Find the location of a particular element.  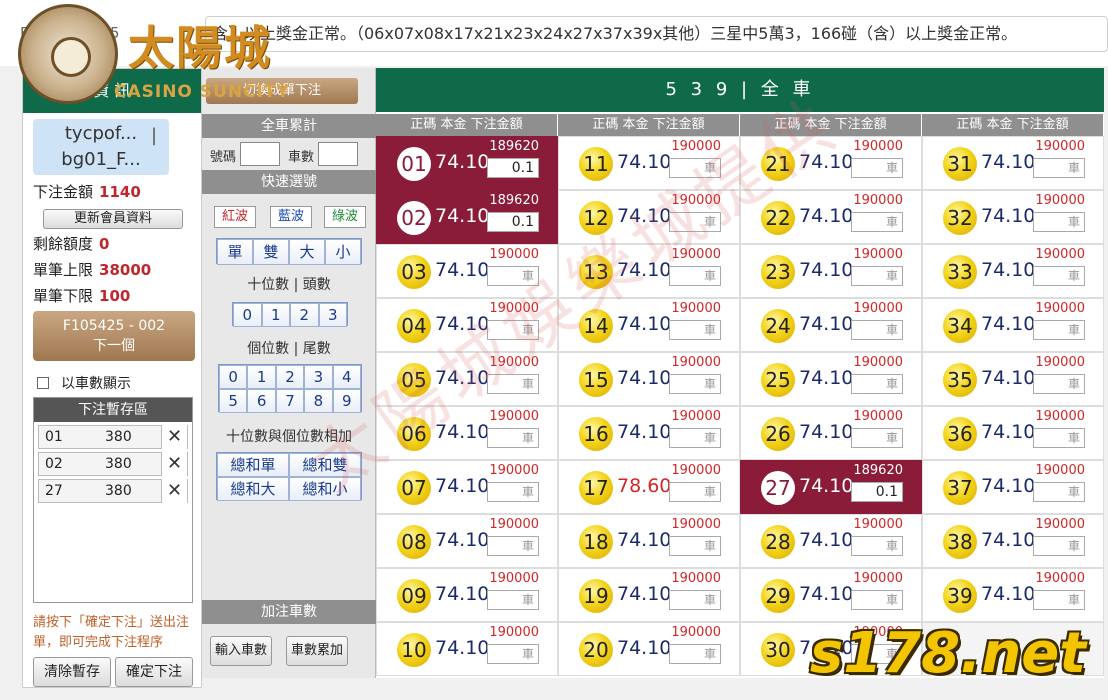

number-cell: 19 74.10 190000 車 is located at coordinates (649, 595).